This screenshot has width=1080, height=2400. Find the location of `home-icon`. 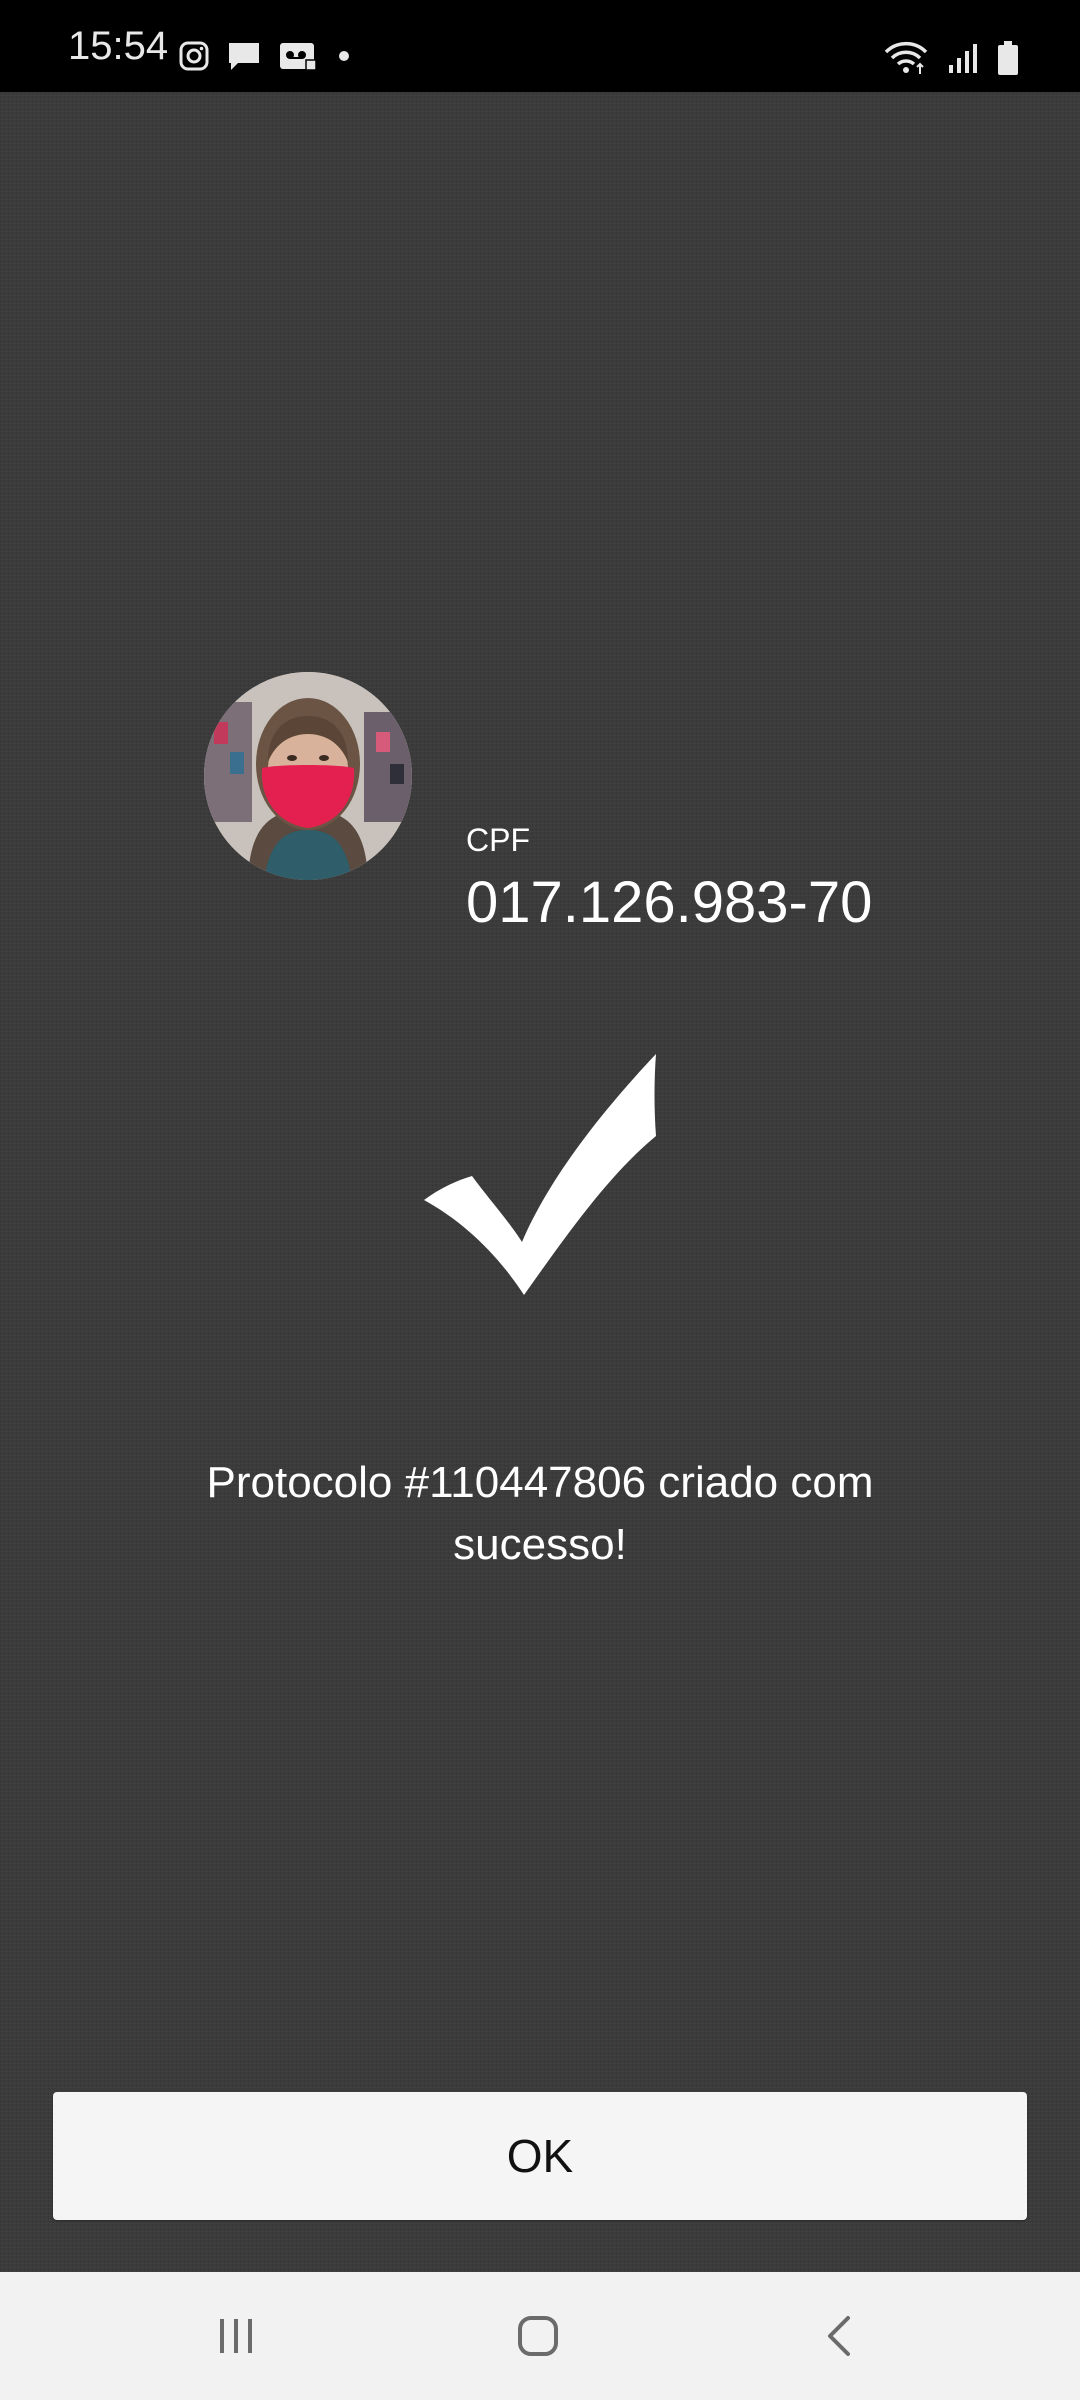

home-icon is located at coordinates (538, 2336).